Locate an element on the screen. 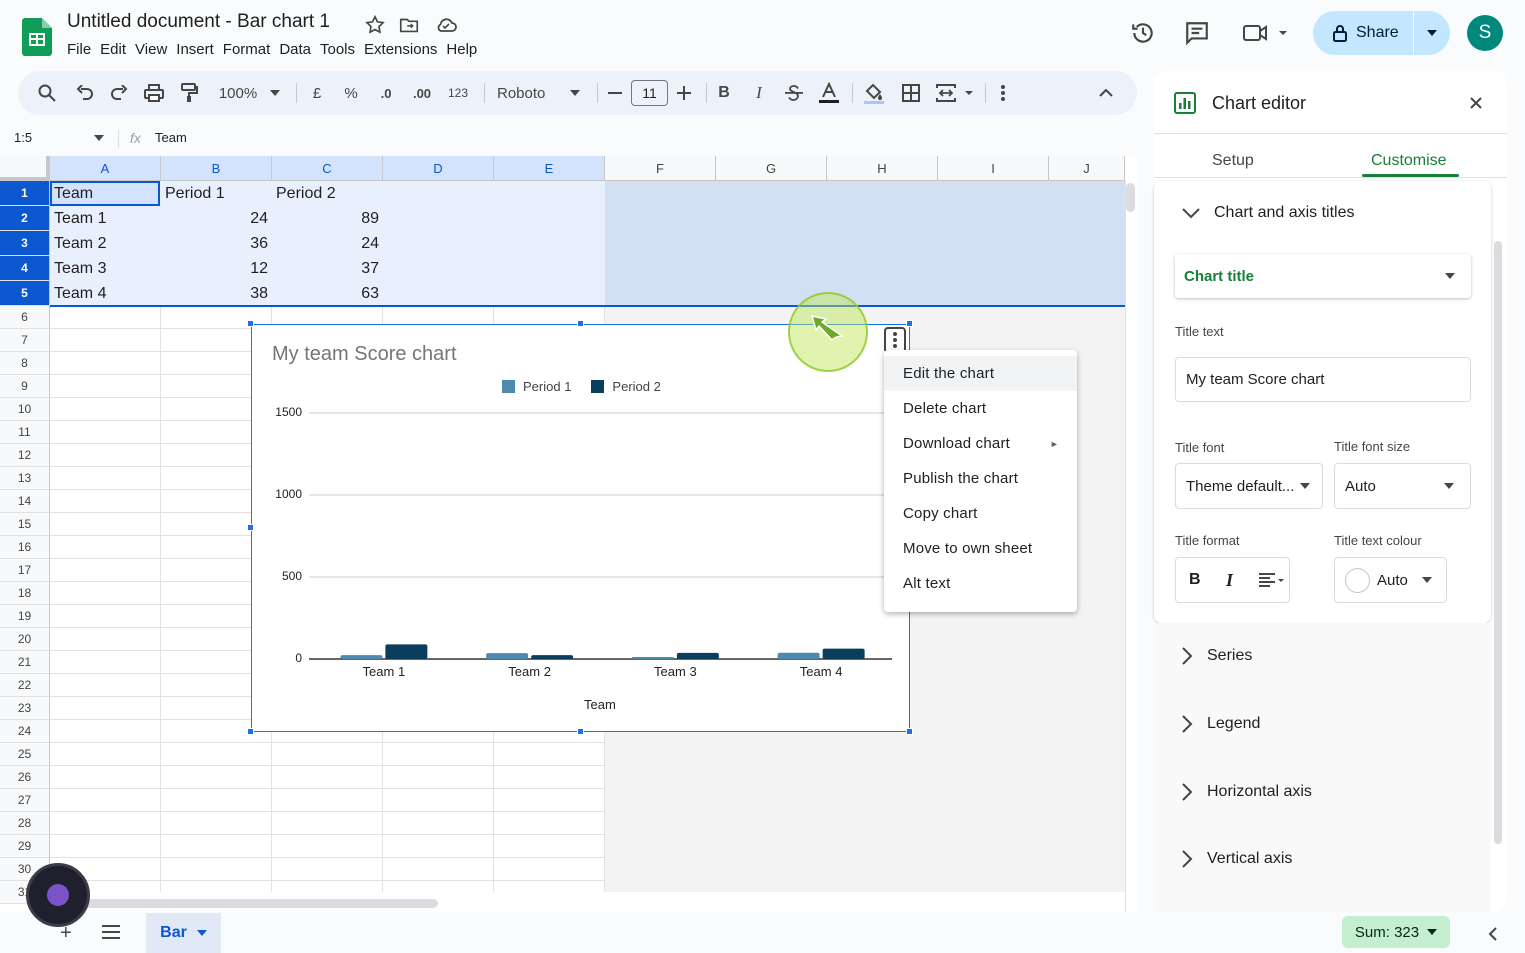 Image resolution: width=1525 pixels, height=953 pixels. menu-edit: Edit is located at coordinates (117, 49).